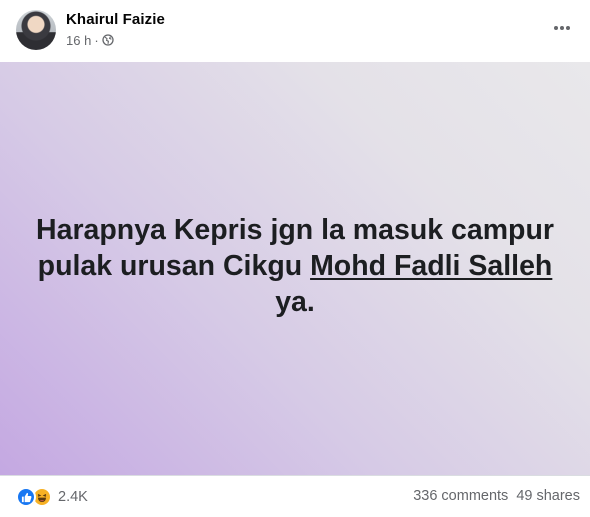  What do you see at coordinates (73, 497) in the screenshot?
I see `reaction-count: 2.4K` at bounding box center [73, 497].